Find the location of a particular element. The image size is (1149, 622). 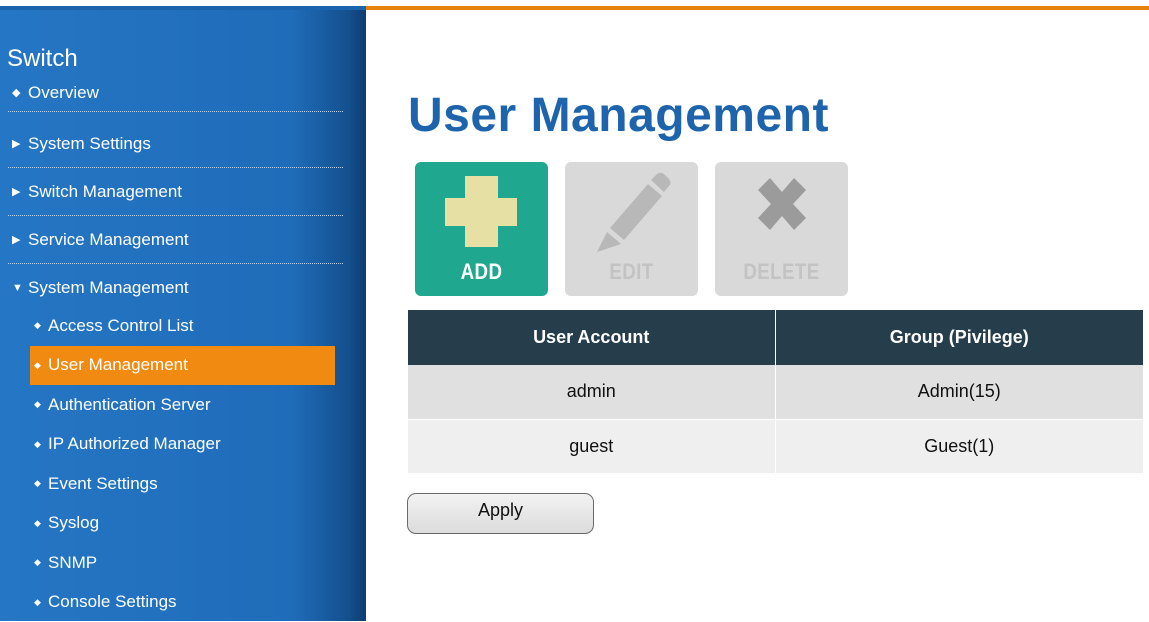

cell-user-account: admin is located at coordinates (591, 392).